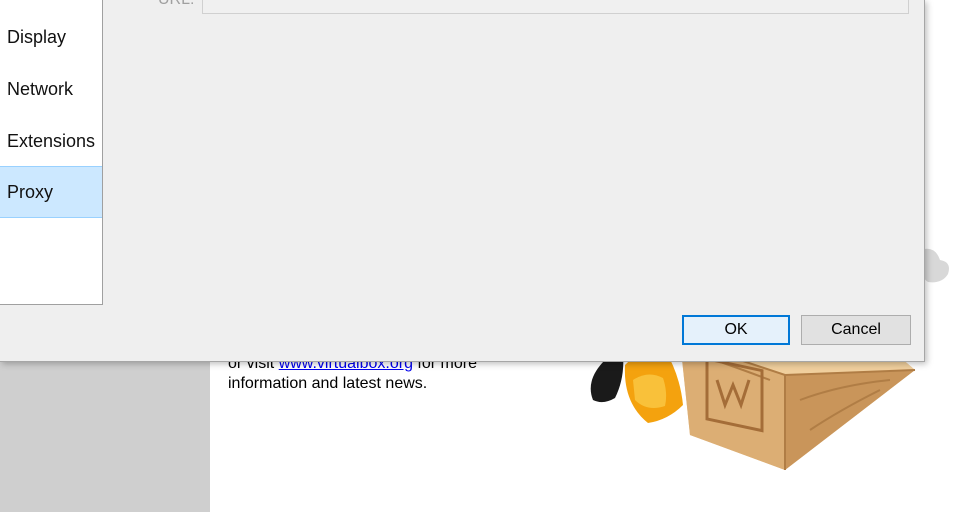 Image resolution: width=968 pixels, height=512 pixels. What do you see at coordinates (176, 4) in the screenshot?
I see `proxy-url-label: URL:` at bounding box center [176, 4].